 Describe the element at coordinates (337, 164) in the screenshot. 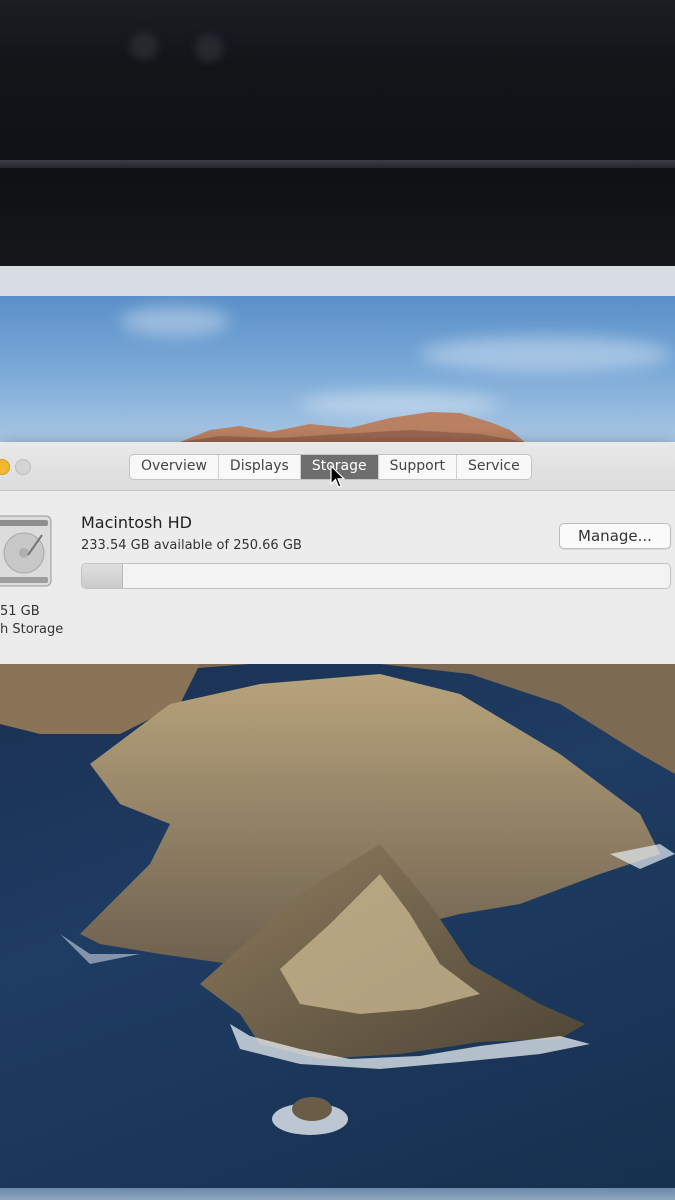

I see `bezel-edge` at that location.